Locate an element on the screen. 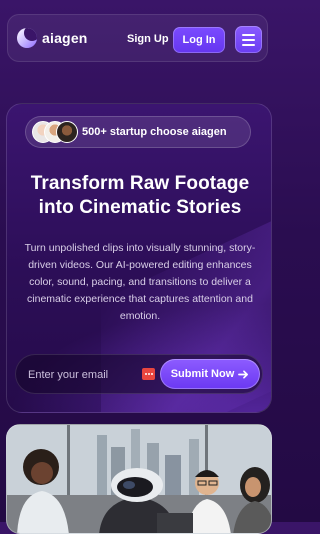  submit-label: Submit Now is located at coordinates (202, 374).